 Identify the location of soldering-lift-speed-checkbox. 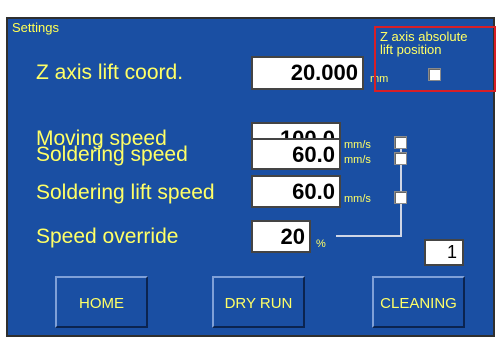
(400, 197).